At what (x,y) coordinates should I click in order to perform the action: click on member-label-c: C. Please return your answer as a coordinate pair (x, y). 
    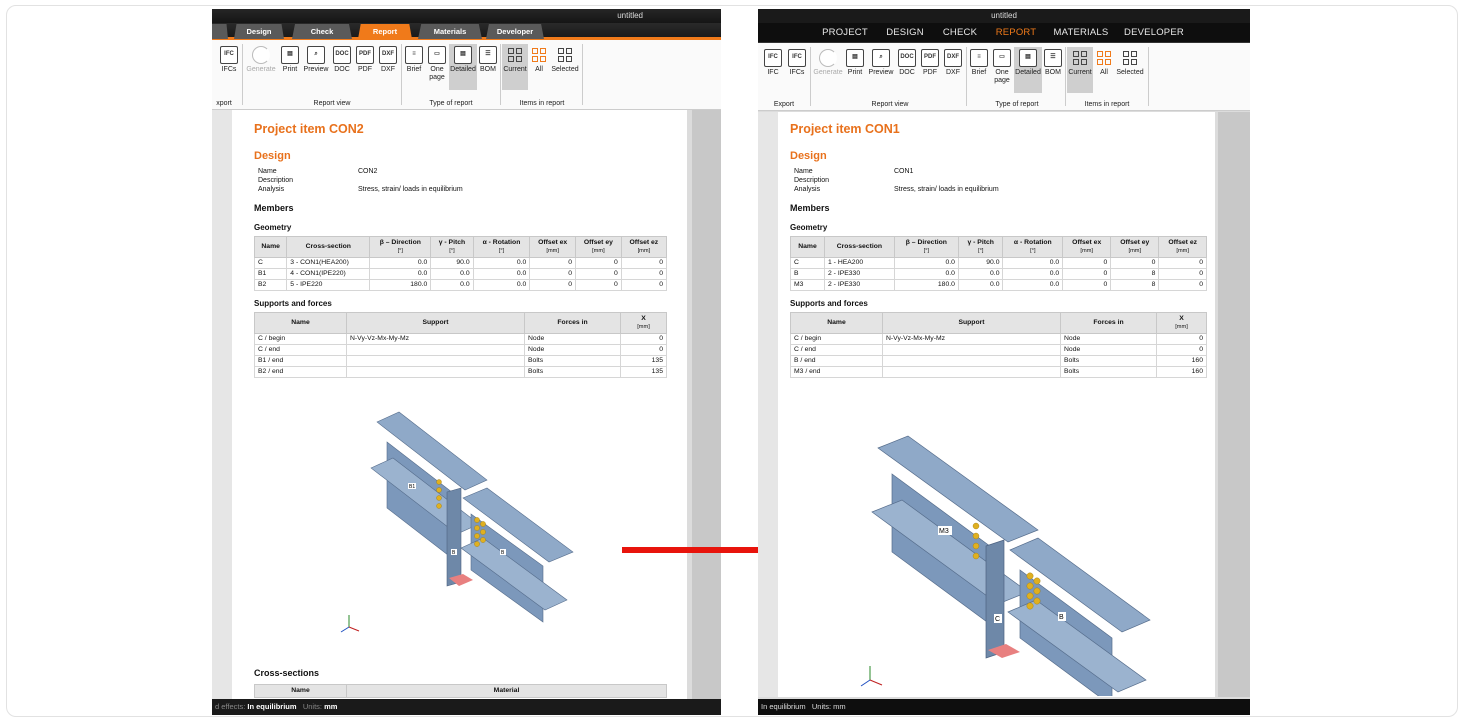
    Looking at the image, I should click on (997, 619).